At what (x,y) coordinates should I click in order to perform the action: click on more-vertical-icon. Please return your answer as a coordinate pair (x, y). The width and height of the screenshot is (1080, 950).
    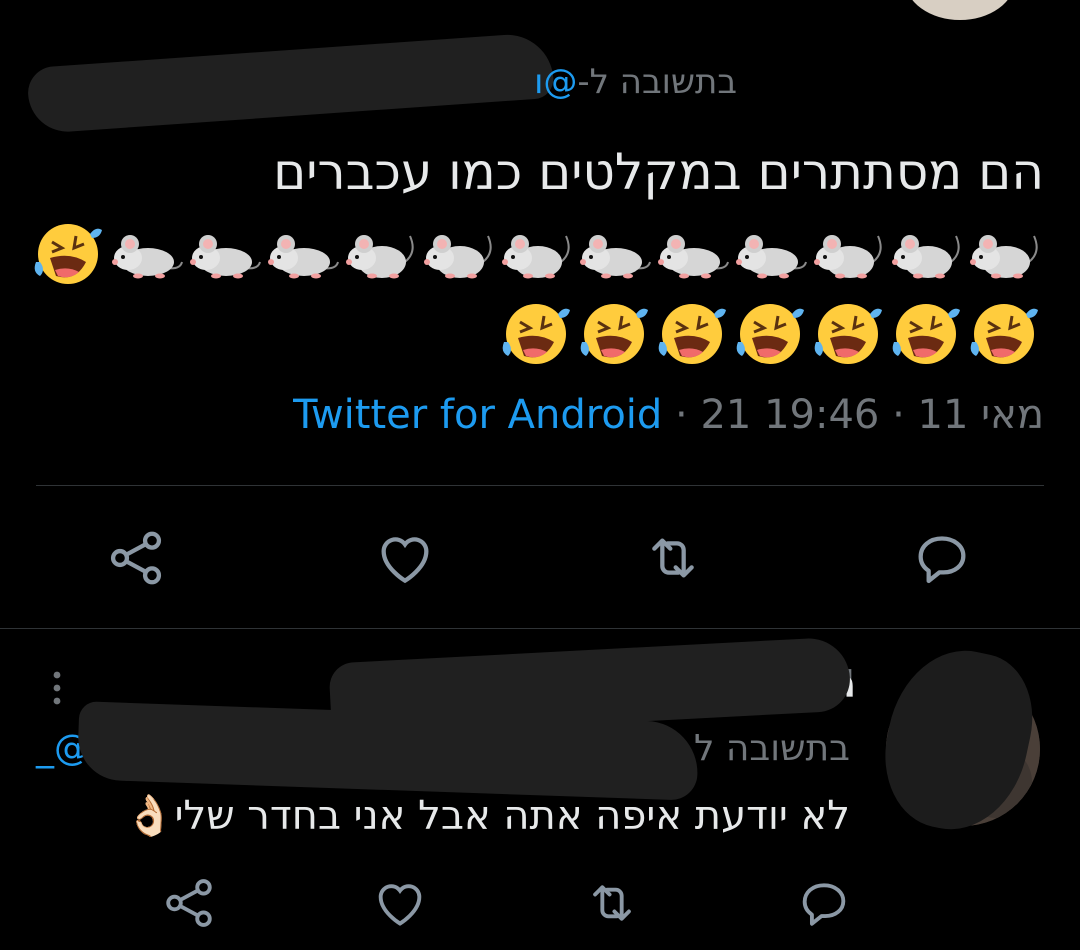
    Looking at the image, I should click on (57, 688).